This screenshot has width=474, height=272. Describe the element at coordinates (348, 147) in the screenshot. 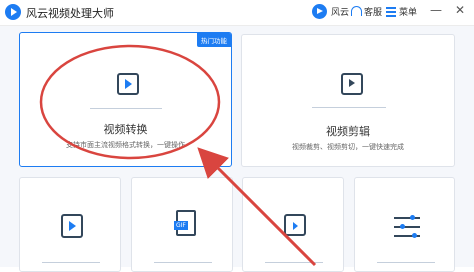

I see `card-desc: 视频裁剪、视频剪切，一键快速完成` at that location.